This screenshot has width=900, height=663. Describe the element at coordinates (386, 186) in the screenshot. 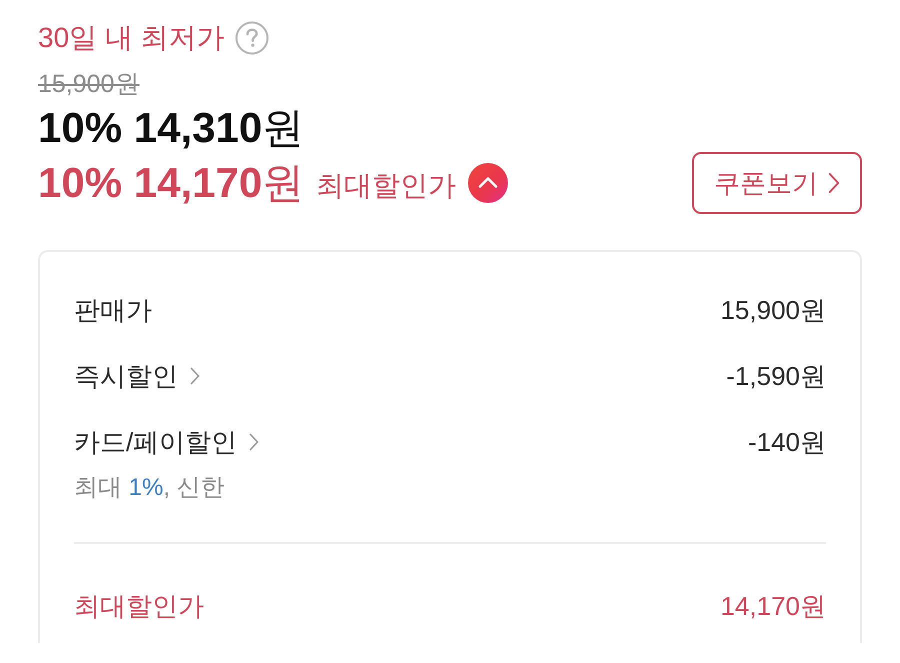

I see `max-discount-label: 최대할인가` at that location.